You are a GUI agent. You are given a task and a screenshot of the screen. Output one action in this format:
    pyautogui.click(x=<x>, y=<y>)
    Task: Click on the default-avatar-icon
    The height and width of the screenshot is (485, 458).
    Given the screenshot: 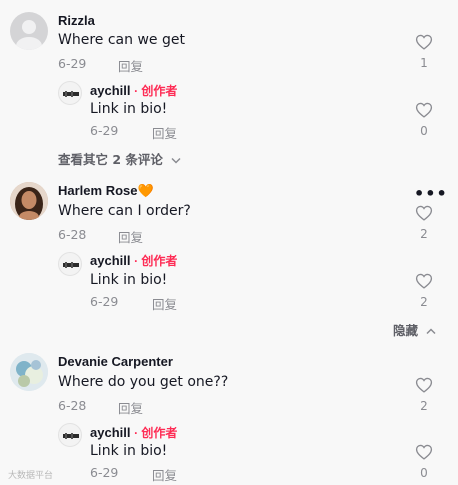 What is the action you would take?
    pyautogui.click(x=29, y=35)
    